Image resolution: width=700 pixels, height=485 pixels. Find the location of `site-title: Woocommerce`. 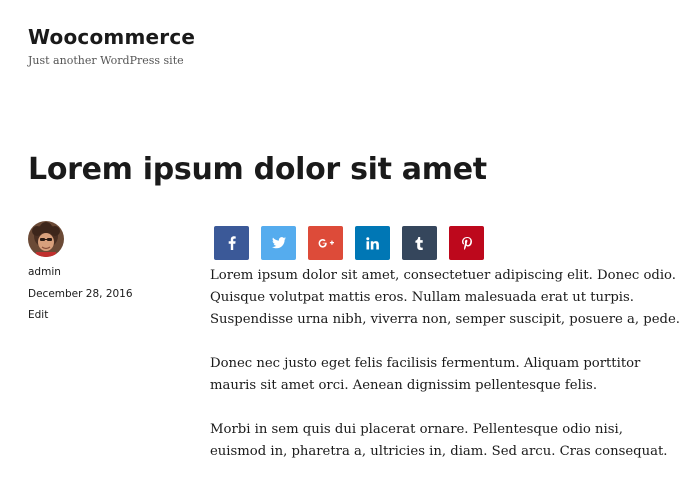

site-title: Woocommerce is located at coordinates (111, 37).